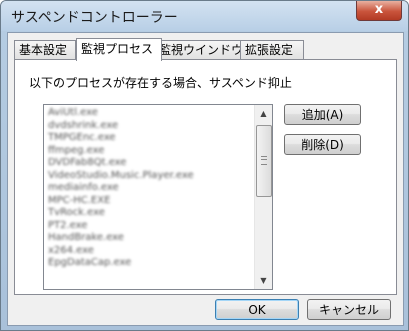 The height and width of the screenshot is (331, 409). I want to click on list-item: TvRock.exe, so click(148, 213).